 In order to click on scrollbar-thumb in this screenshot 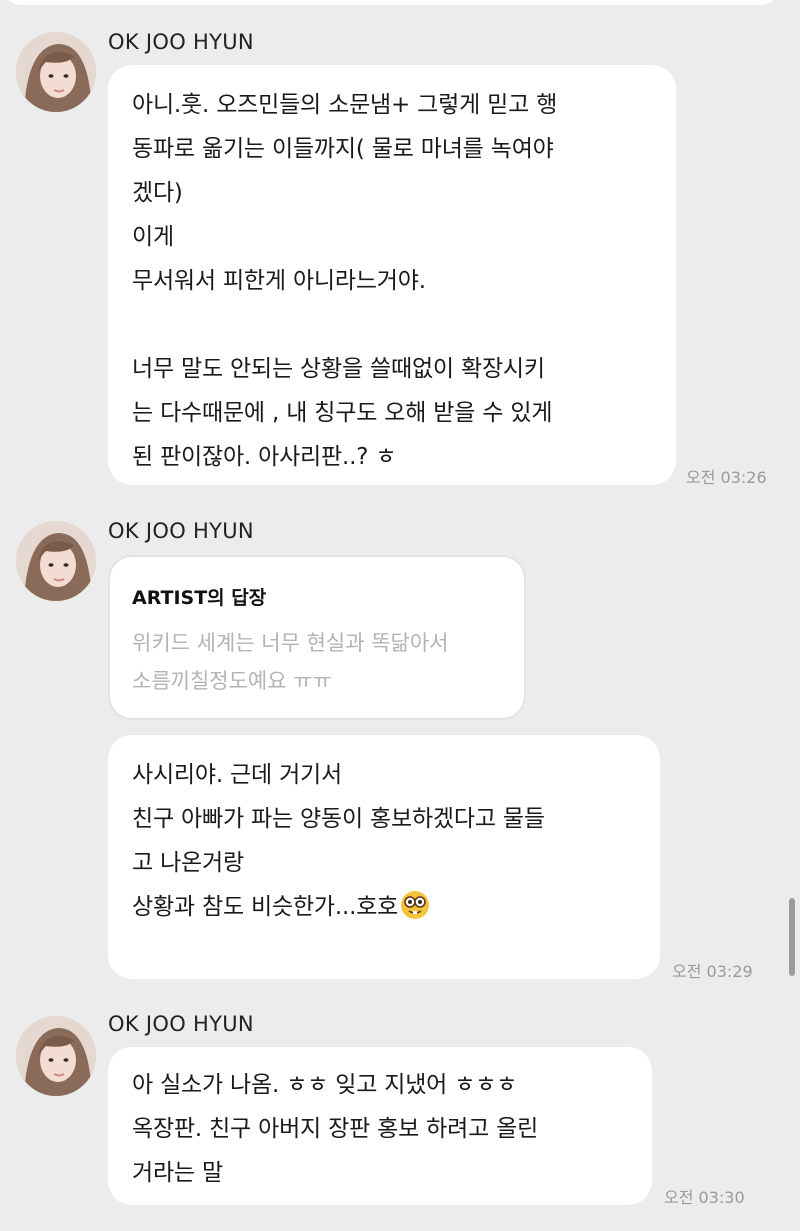, I will do `click(792, 937)`.